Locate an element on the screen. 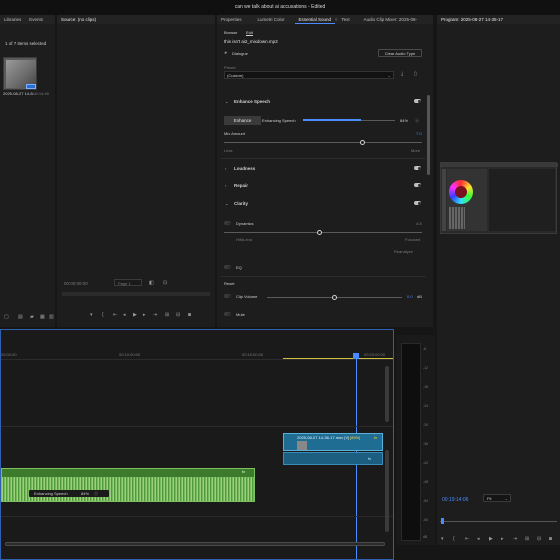 Image resolution: width=560 pixels, height=560 pixels. program-scrubber is located at coordinates (498, 521).